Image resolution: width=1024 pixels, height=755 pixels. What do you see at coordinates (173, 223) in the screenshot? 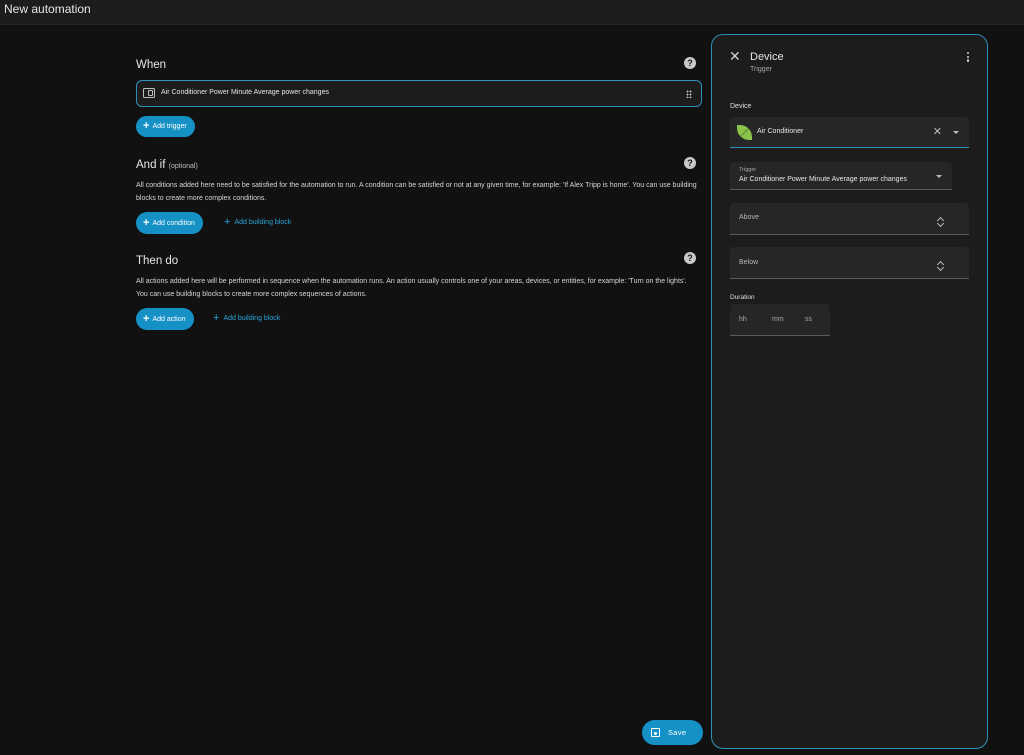
I see `add-condition-label: Add condition` at bounding box center [173, 223].